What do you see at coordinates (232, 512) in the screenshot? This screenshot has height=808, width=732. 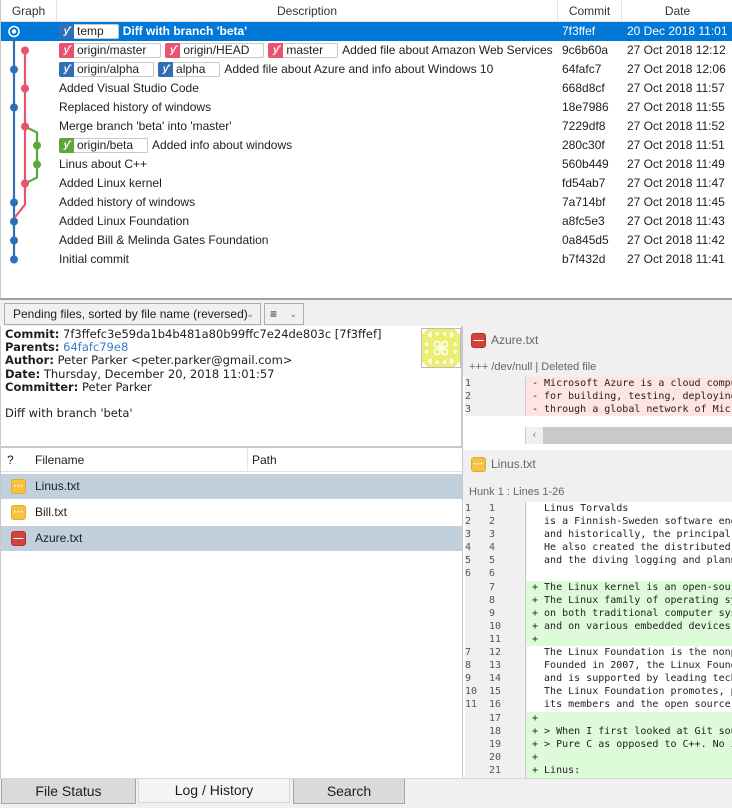 I see `file-row: ··· Bill.txt` at bounding box center [232, 512].